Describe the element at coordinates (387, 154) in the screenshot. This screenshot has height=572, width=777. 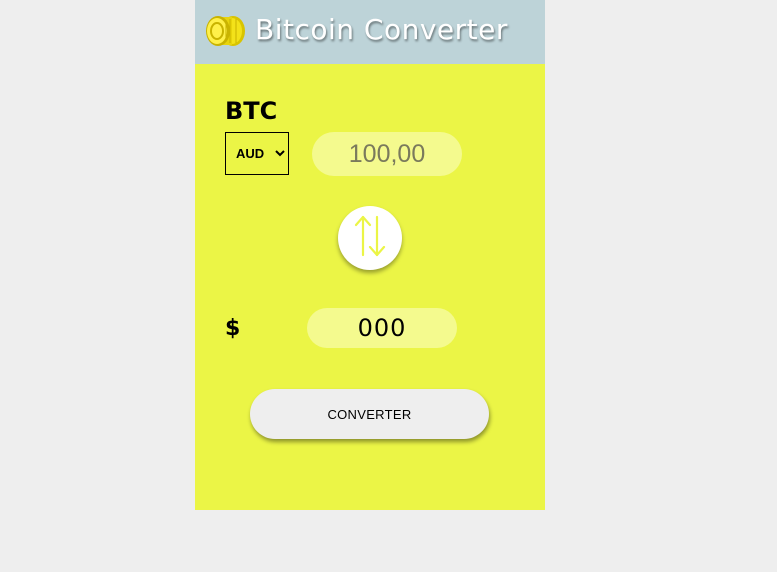
I see `amount-input: 100,00` at that location.